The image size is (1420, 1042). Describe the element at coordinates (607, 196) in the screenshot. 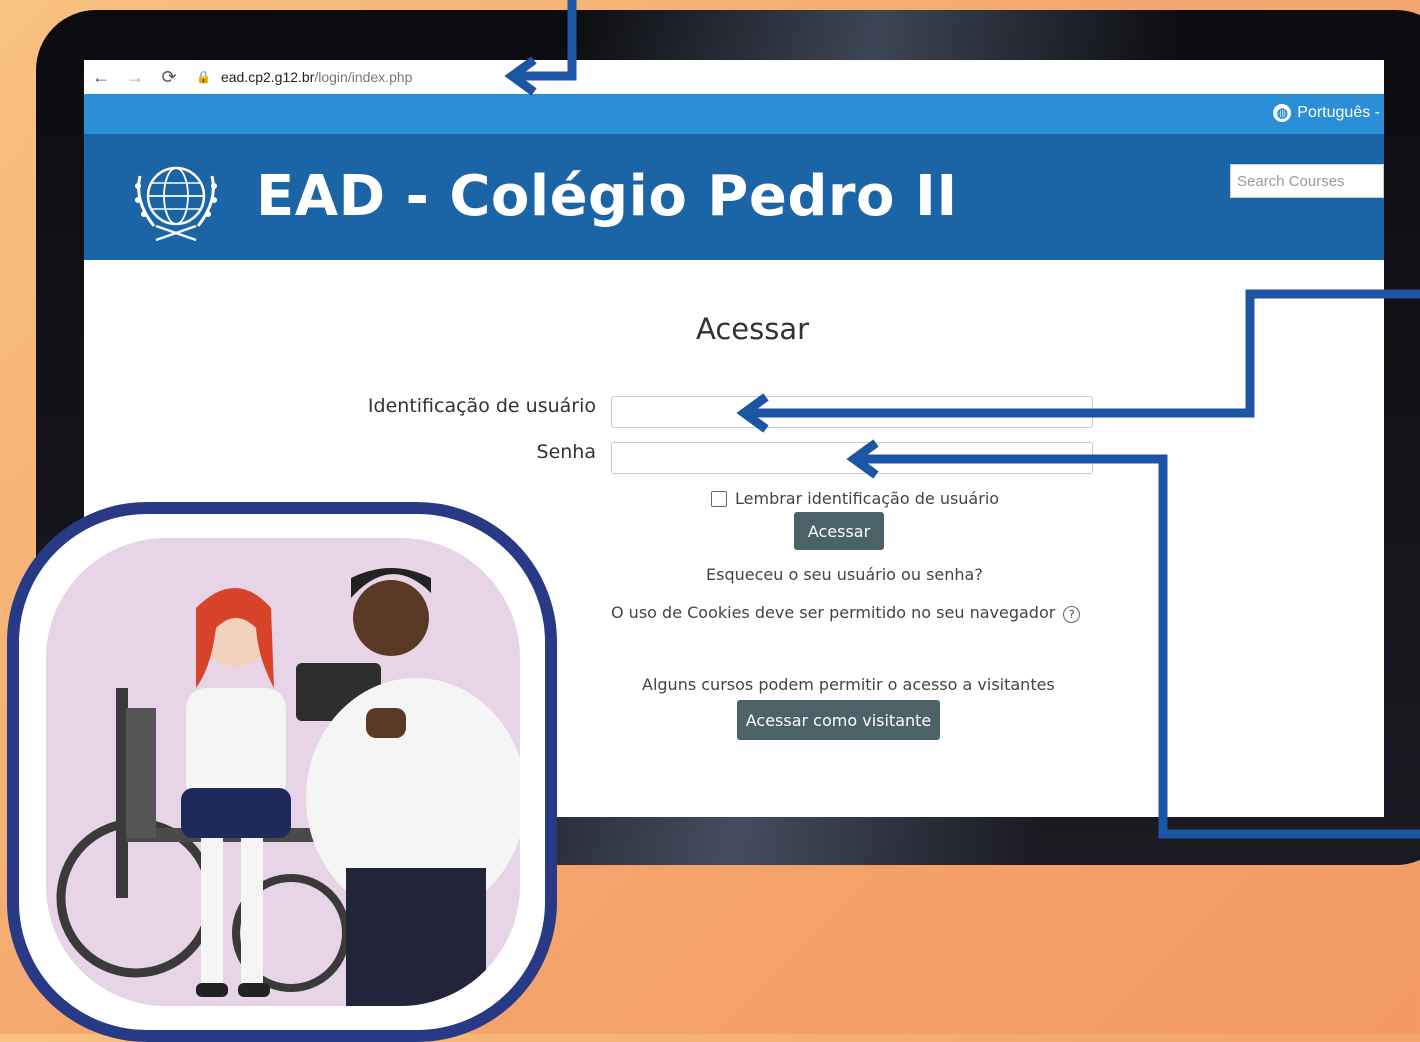

I see `site-title: EAD - Colégio Pedro II` at that location.